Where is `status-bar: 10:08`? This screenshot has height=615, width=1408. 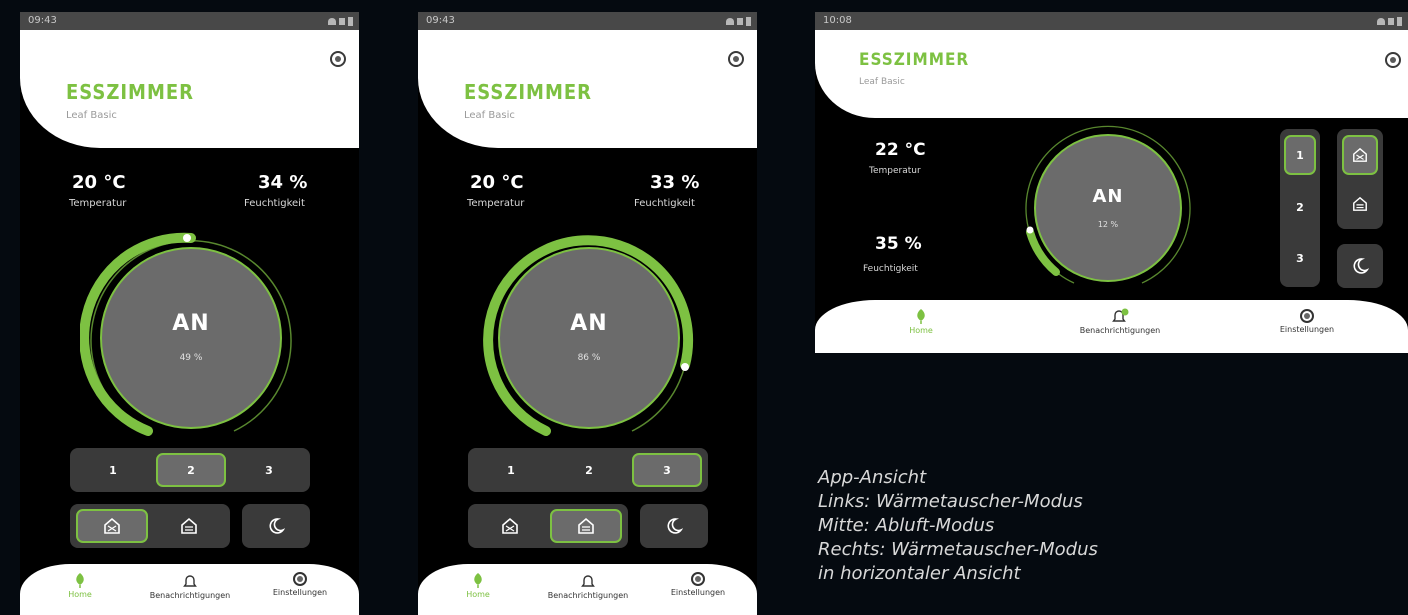
status-bar: 10:08 is located at coordinates (1111, 21).